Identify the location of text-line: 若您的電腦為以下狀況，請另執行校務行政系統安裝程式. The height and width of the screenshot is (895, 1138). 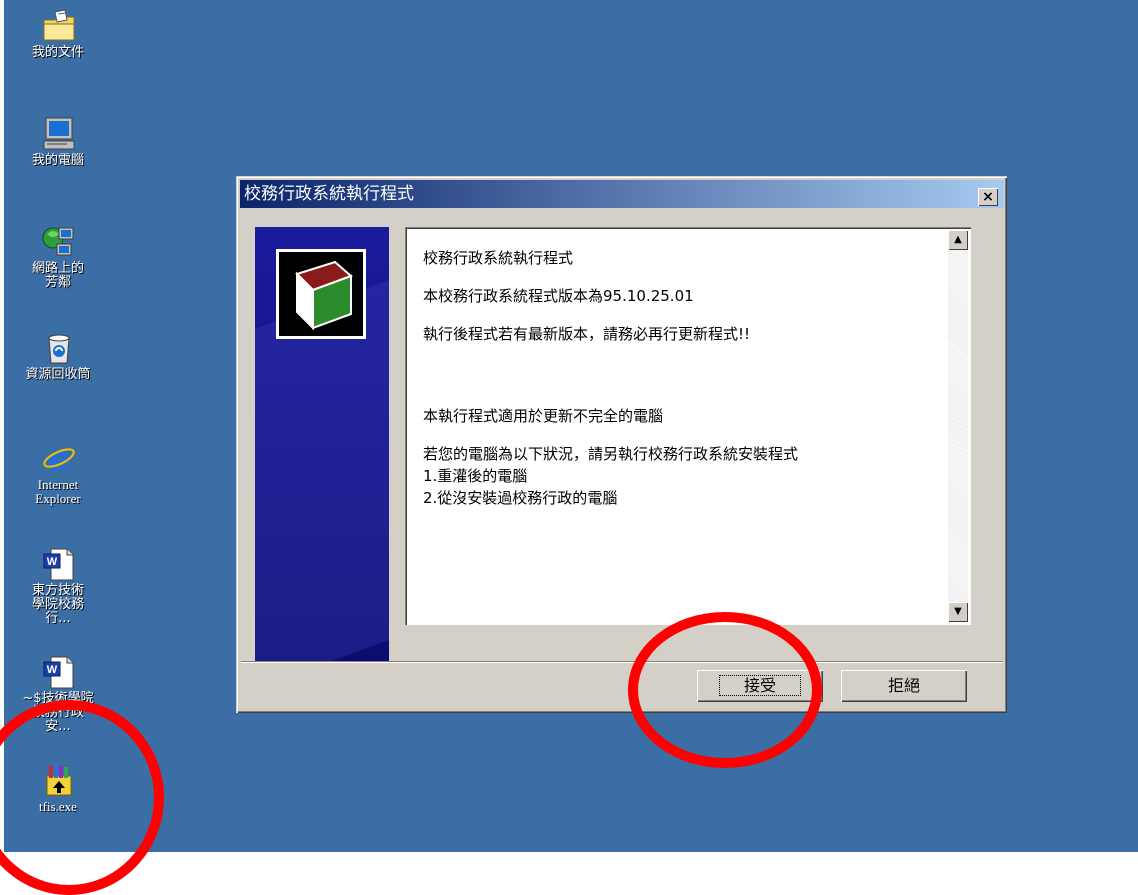
(611, 454).